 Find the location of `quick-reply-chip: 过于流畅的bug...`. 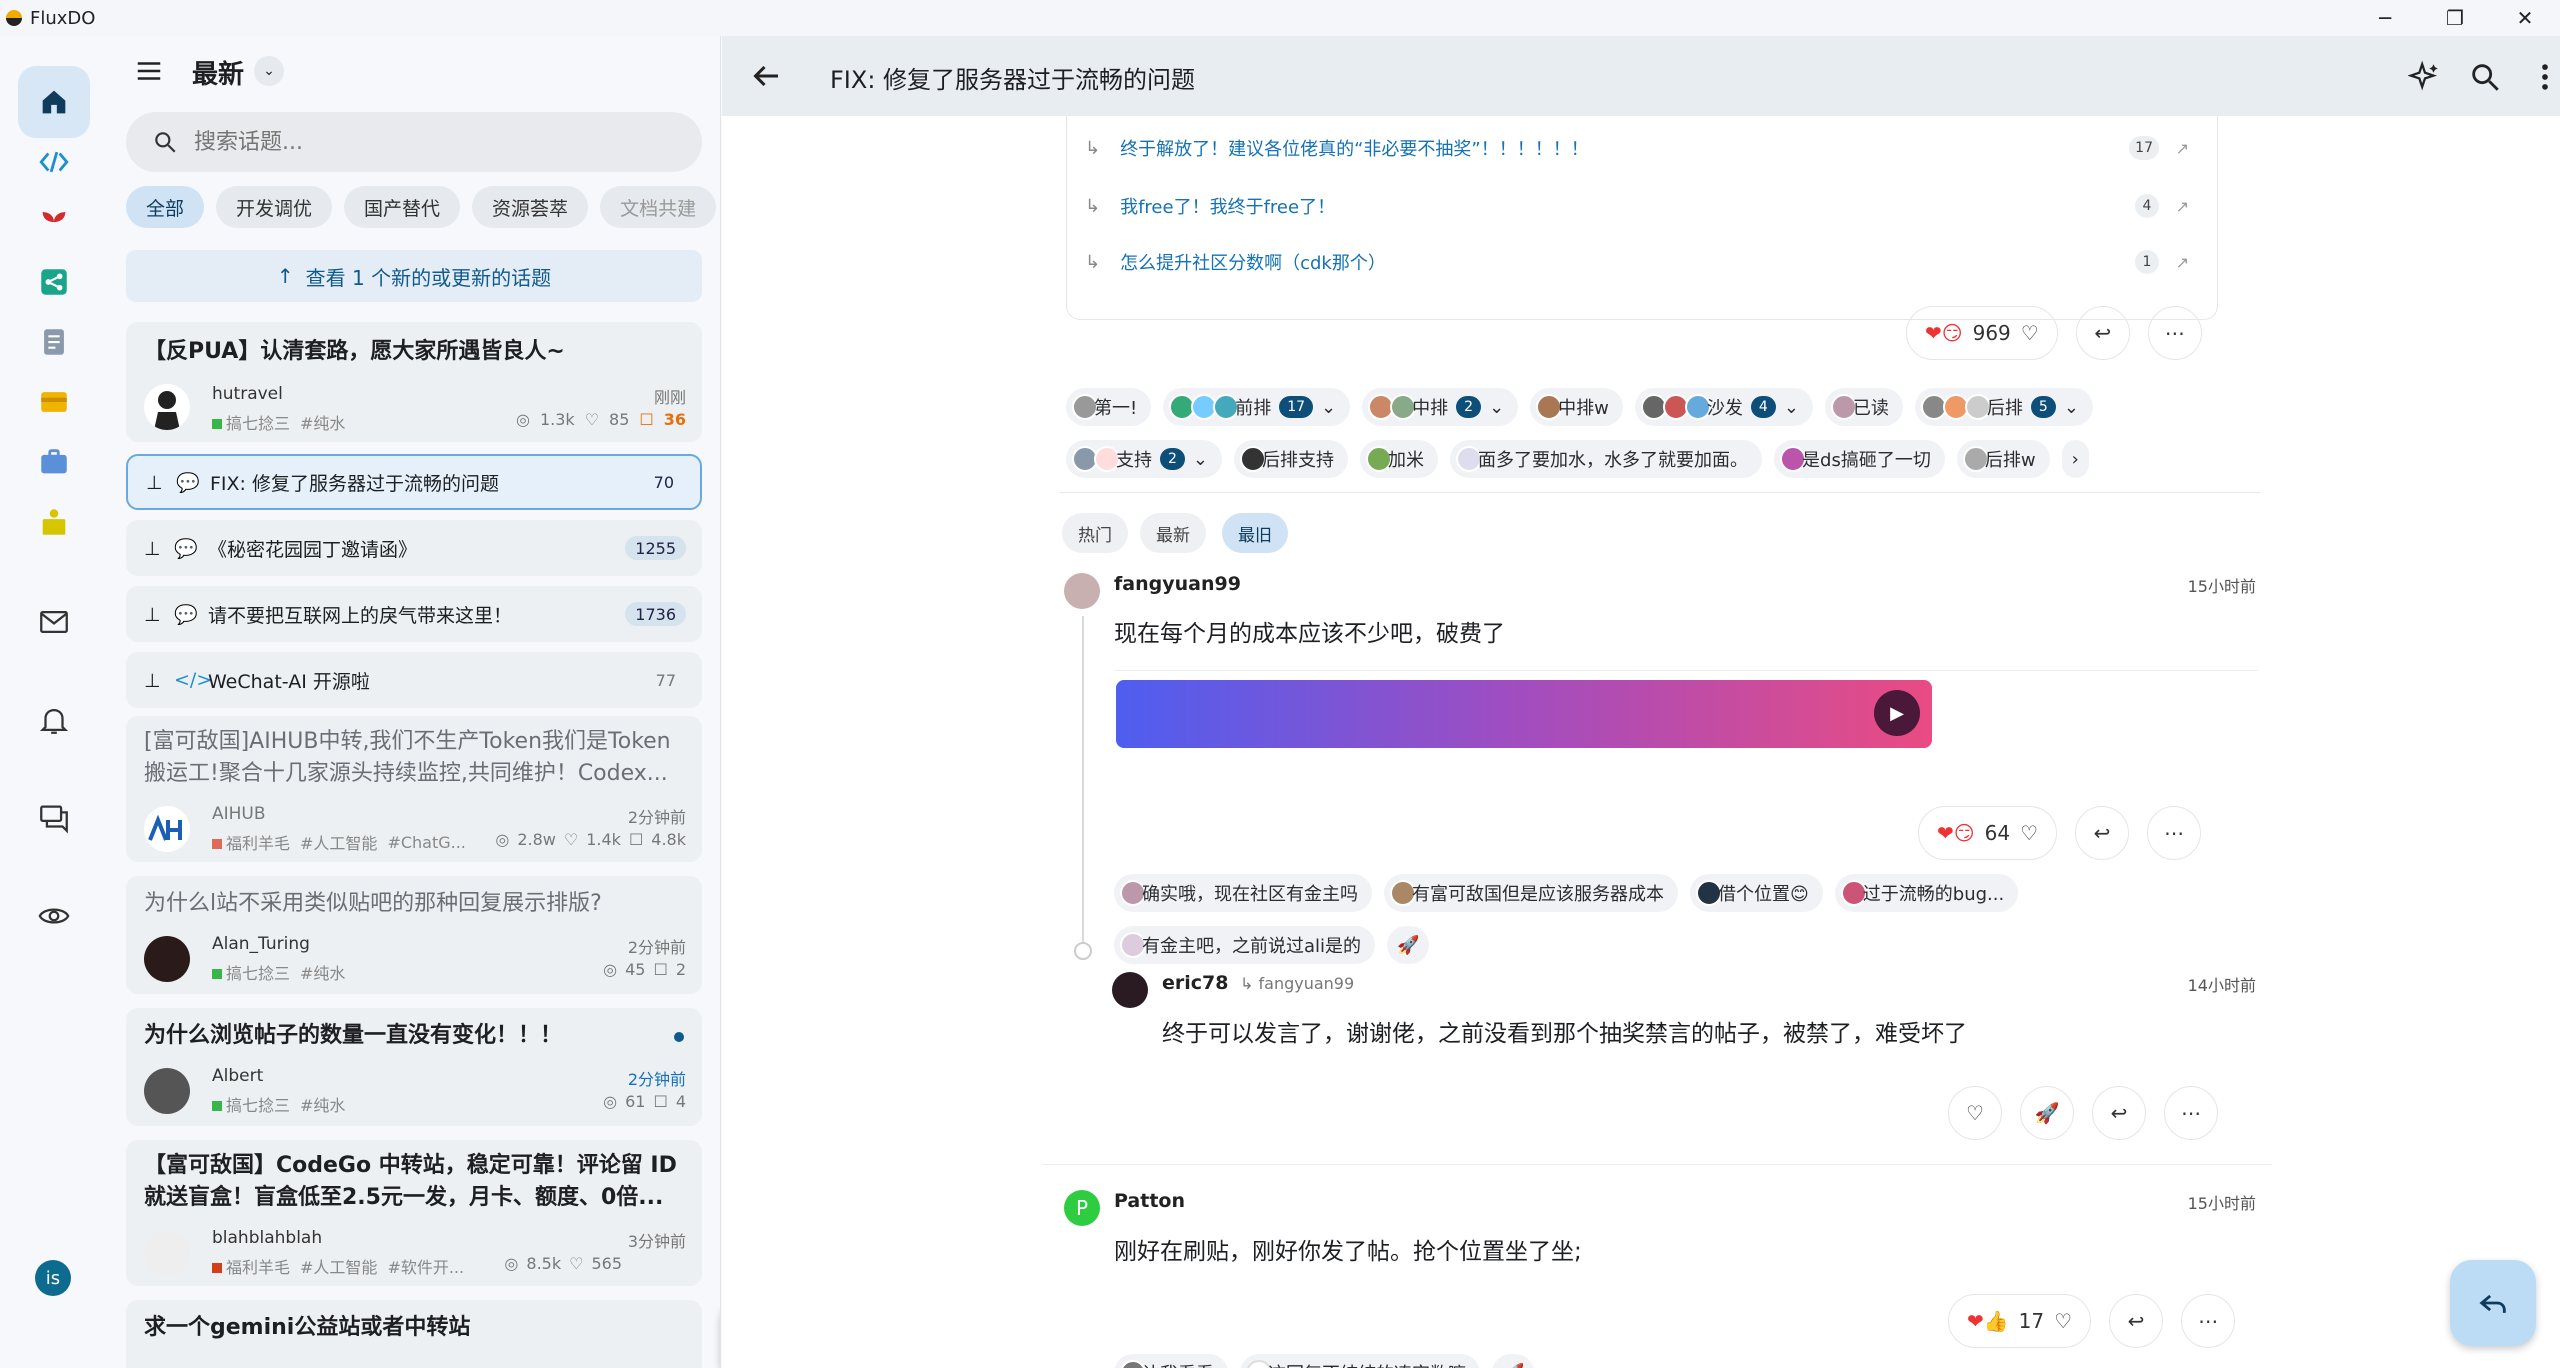

quick-reply-chip: 过于流畅的bug... is located at coordinates (1926, 893).